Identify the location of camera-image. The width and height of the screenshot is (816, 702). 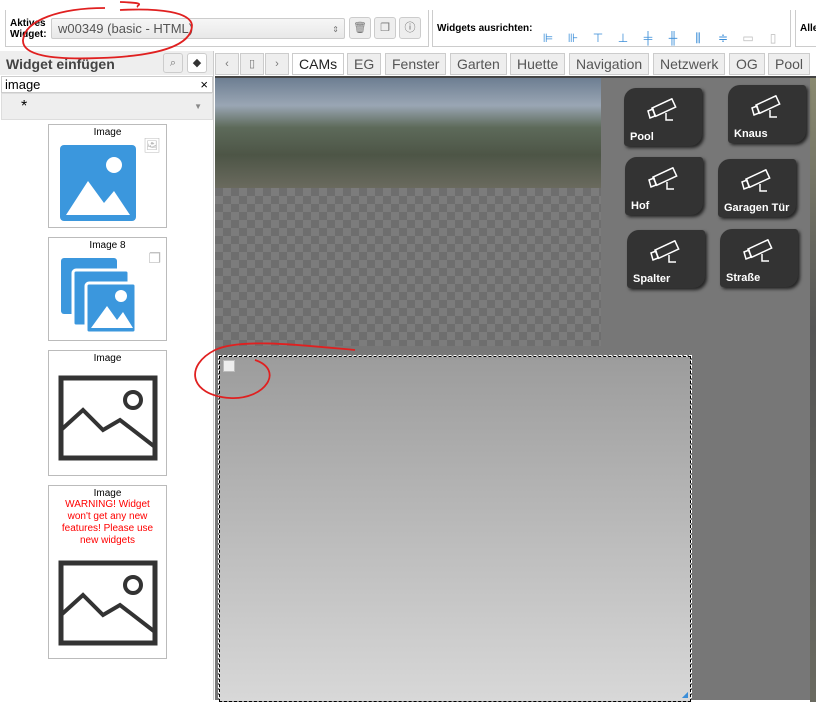
(408, 133).